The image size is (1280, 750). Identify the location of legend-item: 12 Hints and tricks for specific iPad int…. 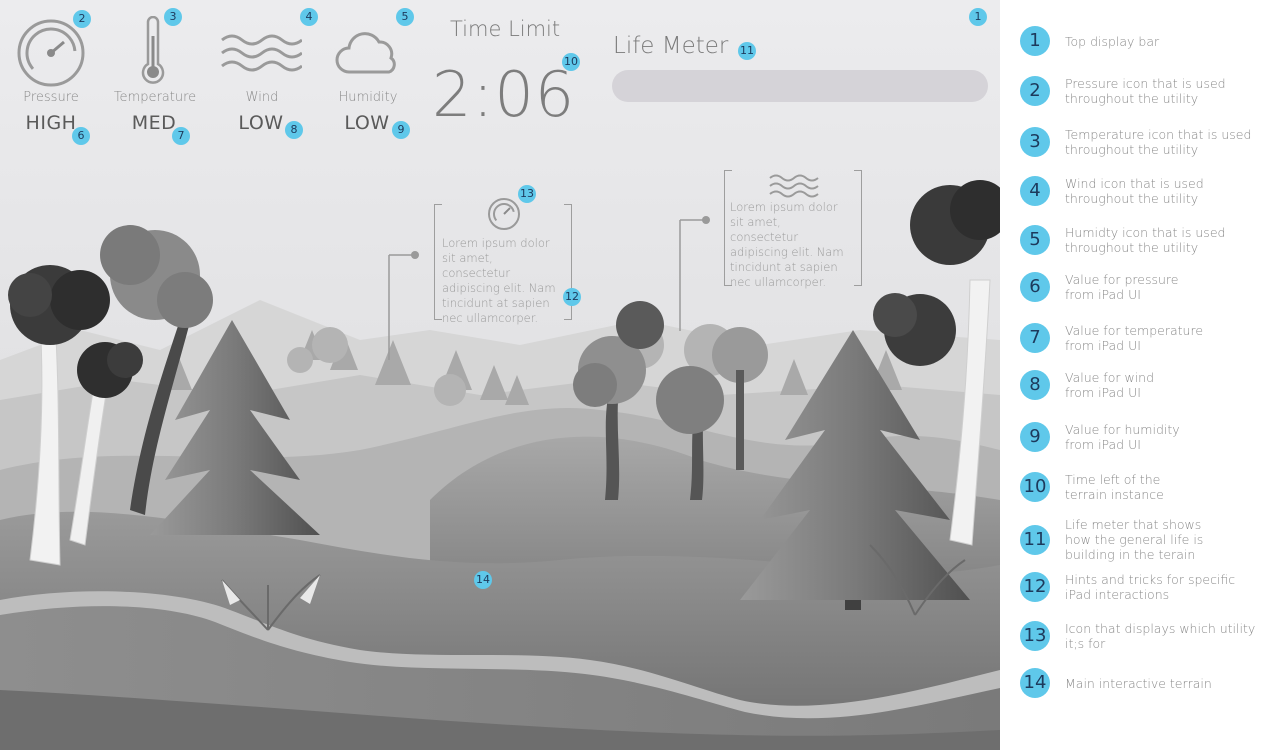
(1142, 587).